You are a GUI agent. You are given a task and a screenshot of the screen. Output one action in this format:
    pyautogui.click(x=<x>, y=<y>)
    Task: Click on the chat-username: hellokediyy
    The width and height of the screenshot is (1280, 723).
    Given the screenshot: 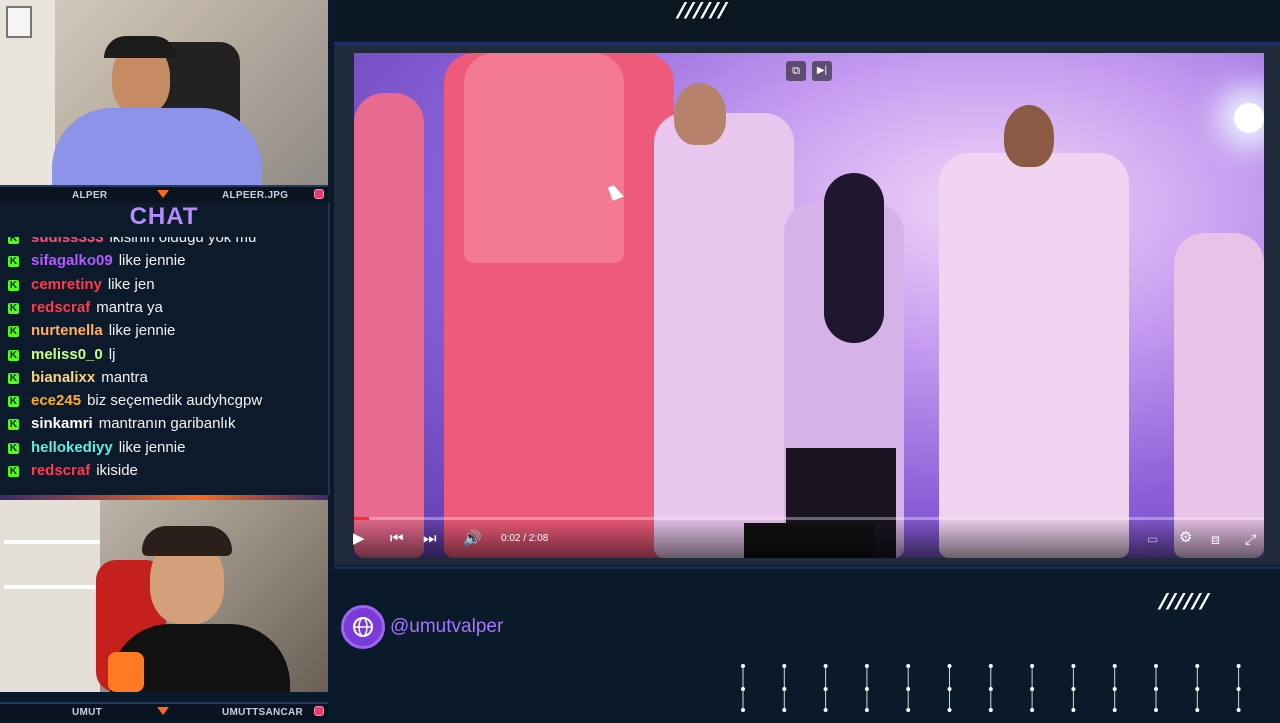 What is the action you would take?
    pyautogui.click(x=72, y=447)
    